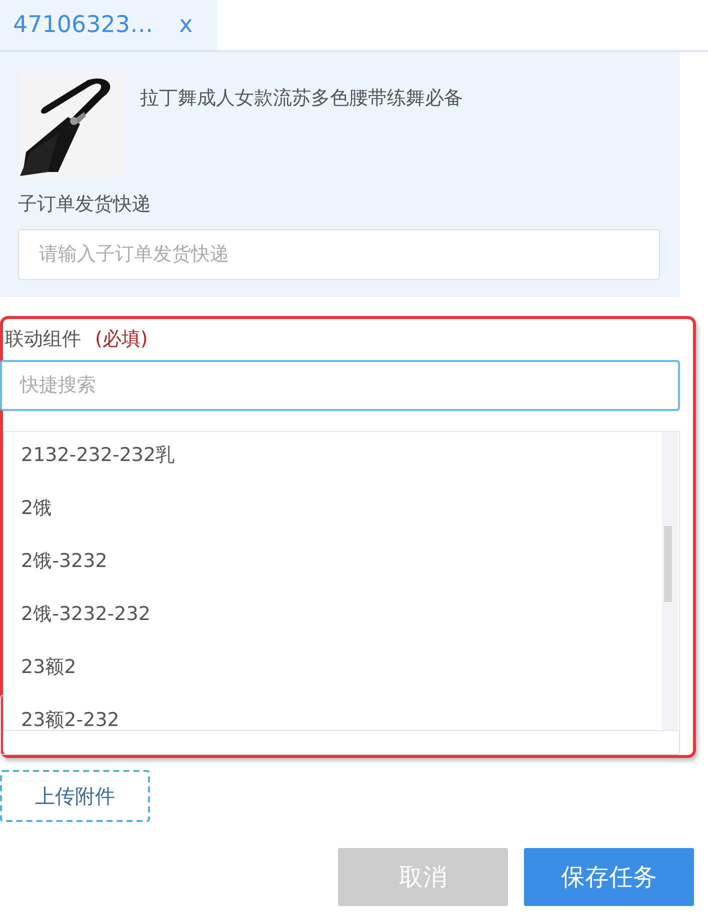 The width and height of the screenshot is (708, 922). What do you see at coordinates (85, 204) in the screenshot?
I see `field-label: 子订单发货快递` at bounding box center [85, 204].